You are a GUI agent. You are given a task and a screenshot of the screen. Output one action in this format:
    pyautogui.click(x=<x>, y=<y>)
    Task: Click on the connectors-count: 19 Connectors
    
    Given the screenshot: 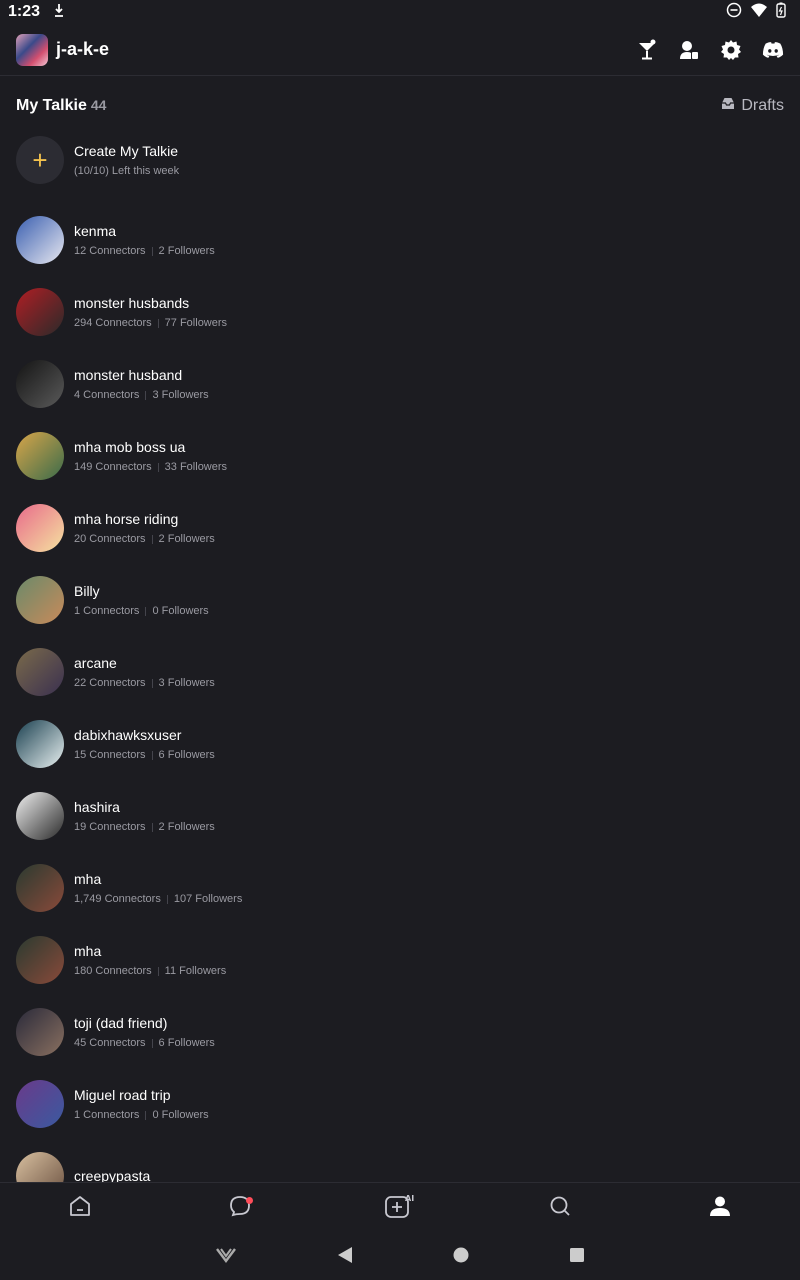 What is the action you would take?
    pyautogui.click(x=110, y=827)
    